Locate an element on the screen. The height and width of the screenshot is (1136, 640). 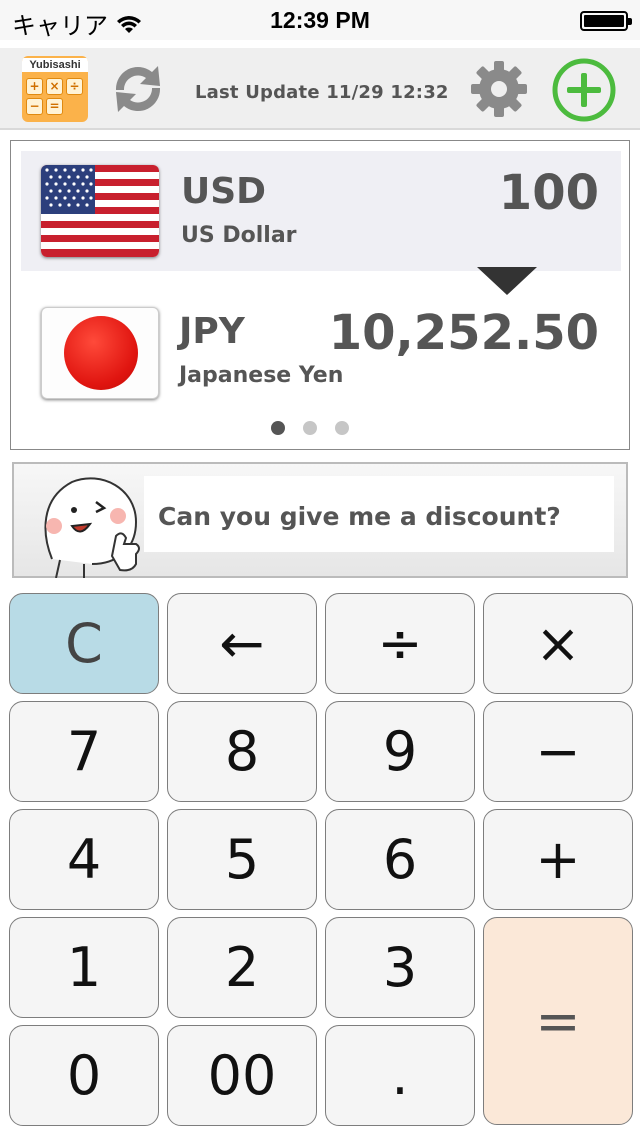
double-zero-button: 00 is located at coordinates (242, 1075).